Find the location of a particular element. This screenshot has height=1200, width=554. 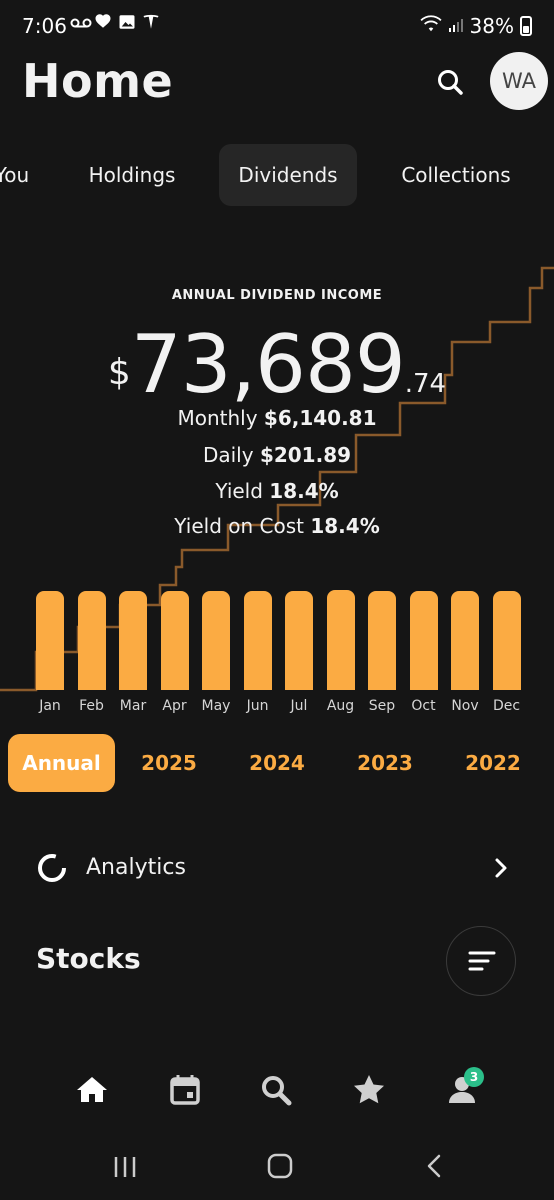

year-2025: 2025 is located at coordinates (169, 763).